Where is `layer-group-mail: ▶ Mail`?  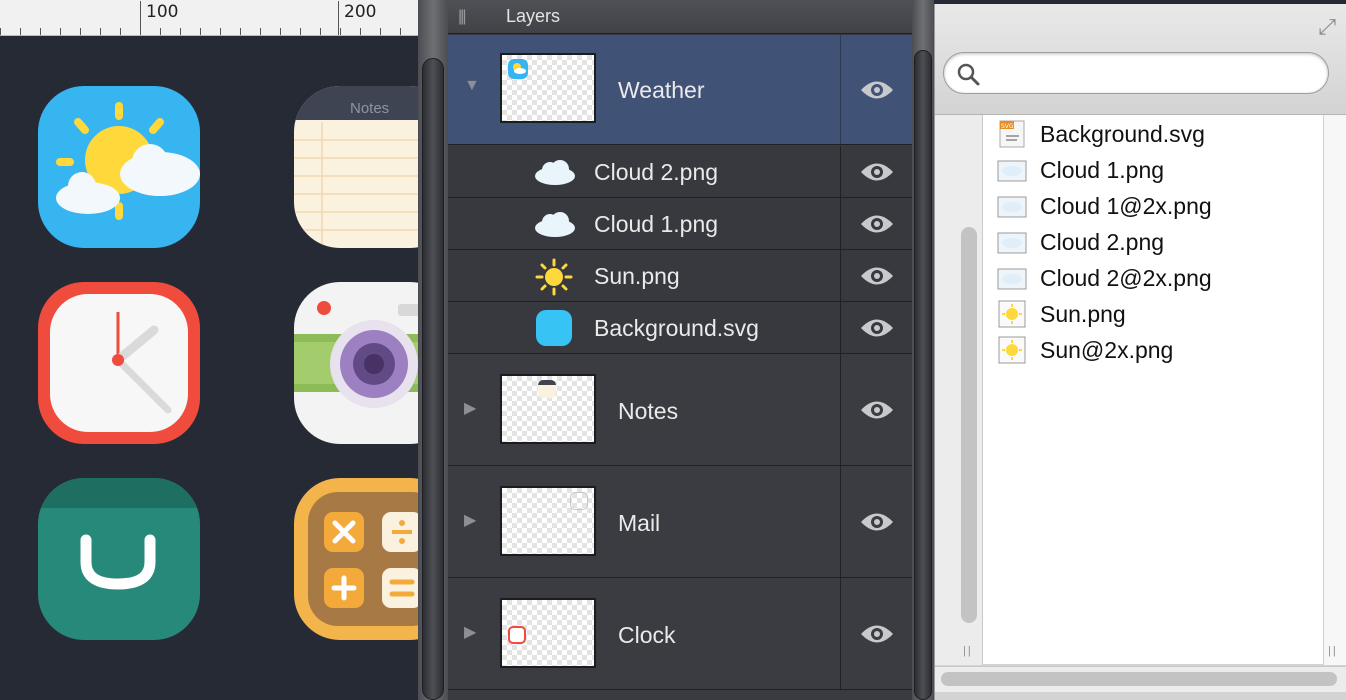
layer-group-mail: ▶ Mail is located at coordinates (680, 522).